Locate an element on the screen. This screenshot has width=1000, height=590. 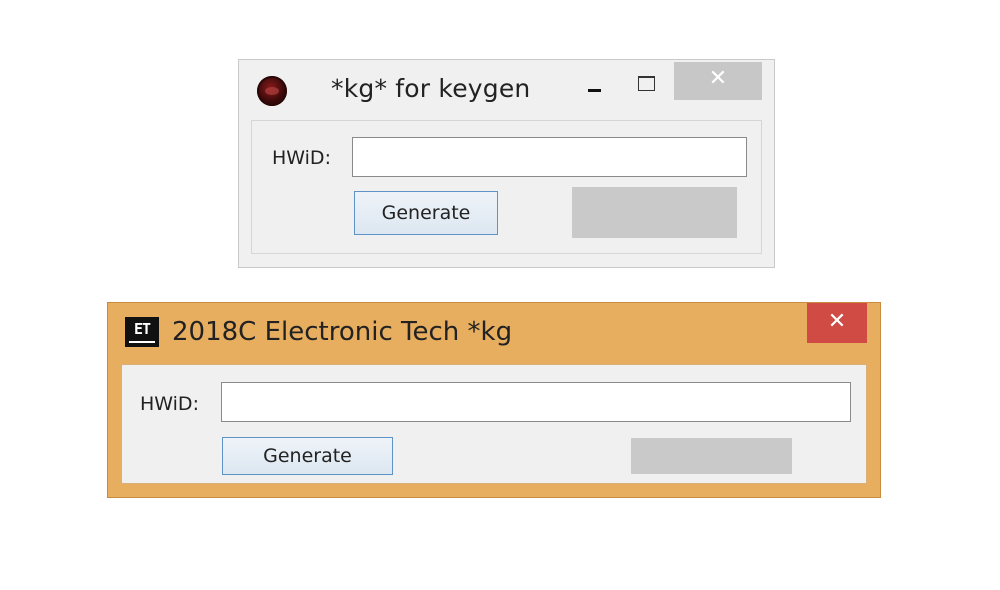
app-icon is located at coordinates (272, 91).